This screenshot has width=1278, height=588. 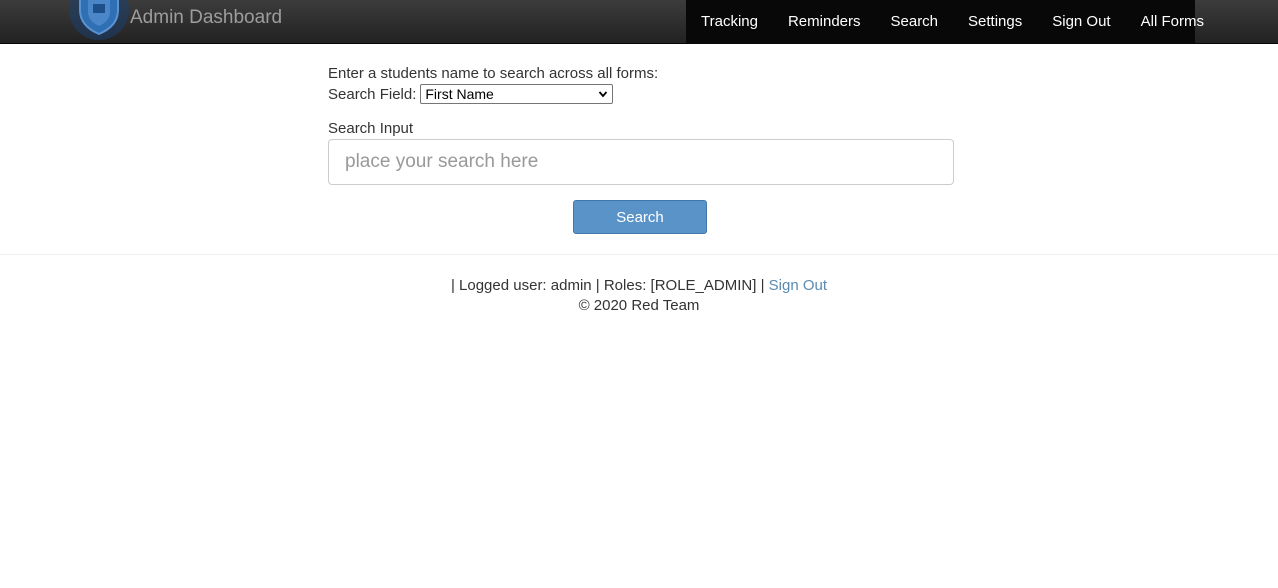 I want to click on search-button: Search, so click(x=640, y=217).